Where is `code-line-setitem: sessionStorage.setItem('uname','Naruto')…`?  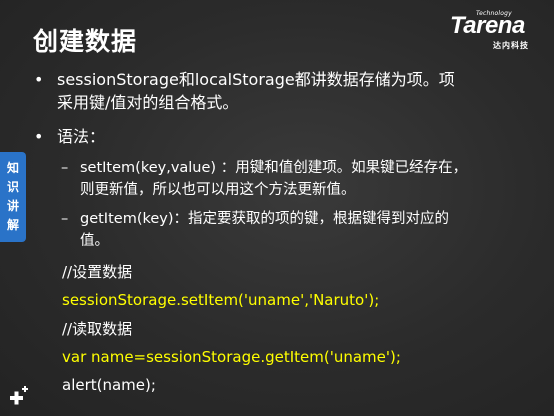
code-line-setitem: sessionStorage.setItem('uname','Naruto')… is located at coordinates (221, 300).